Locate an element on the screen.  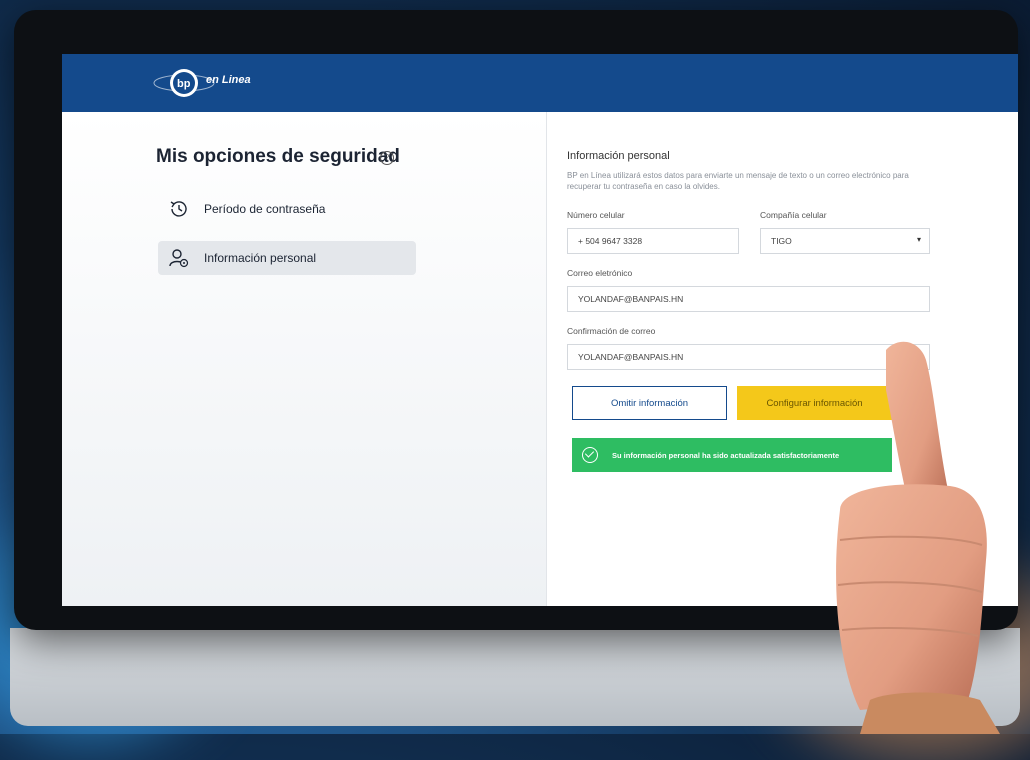
sidebar-item-personal-info: Información personal is located at coordinates (287, 258).